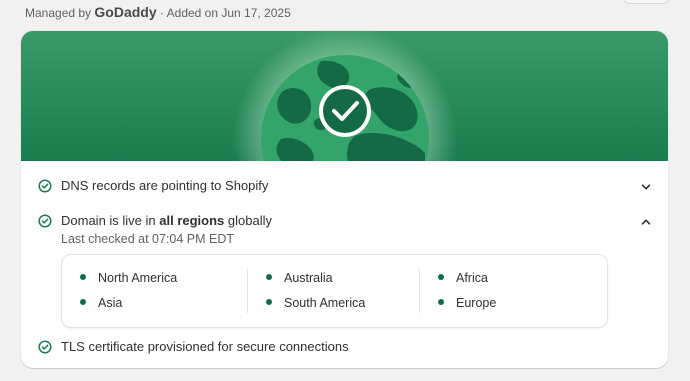 The height and width of the screenshot is (381, 690). What do you see at coordinates (125, 12) in the screenshot?
I see `provider-name: GoDaddy` at bounding box center [125, 12].